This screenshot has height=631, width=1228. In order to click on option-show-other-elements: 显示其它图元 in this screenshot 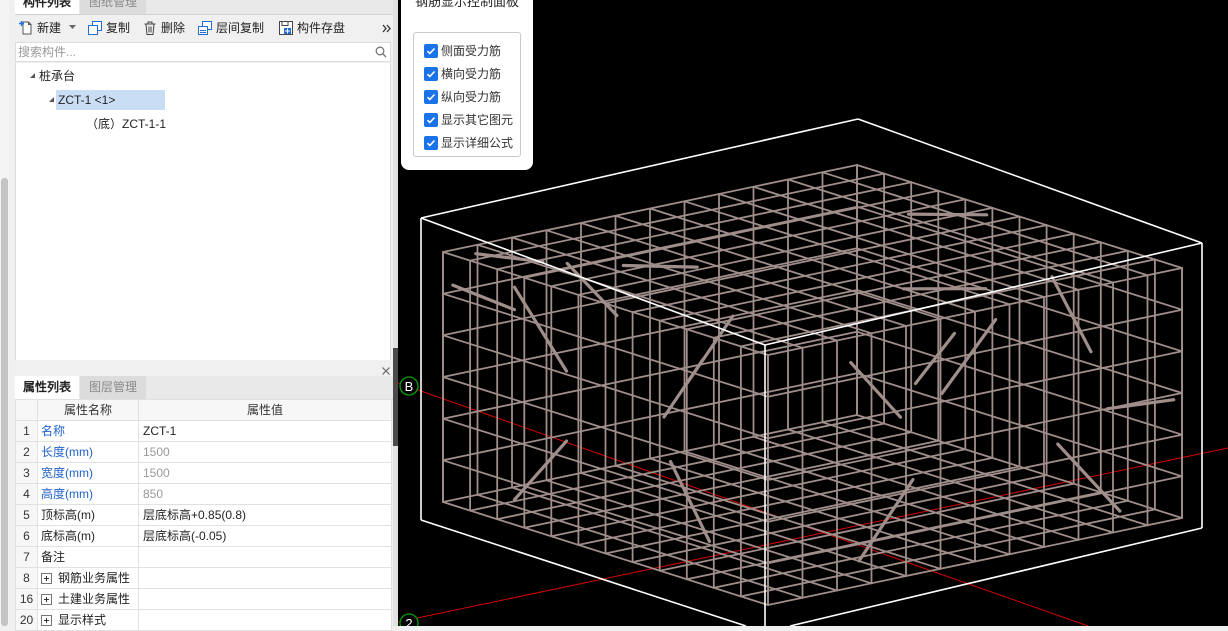, I will do `click(468, 119)`.